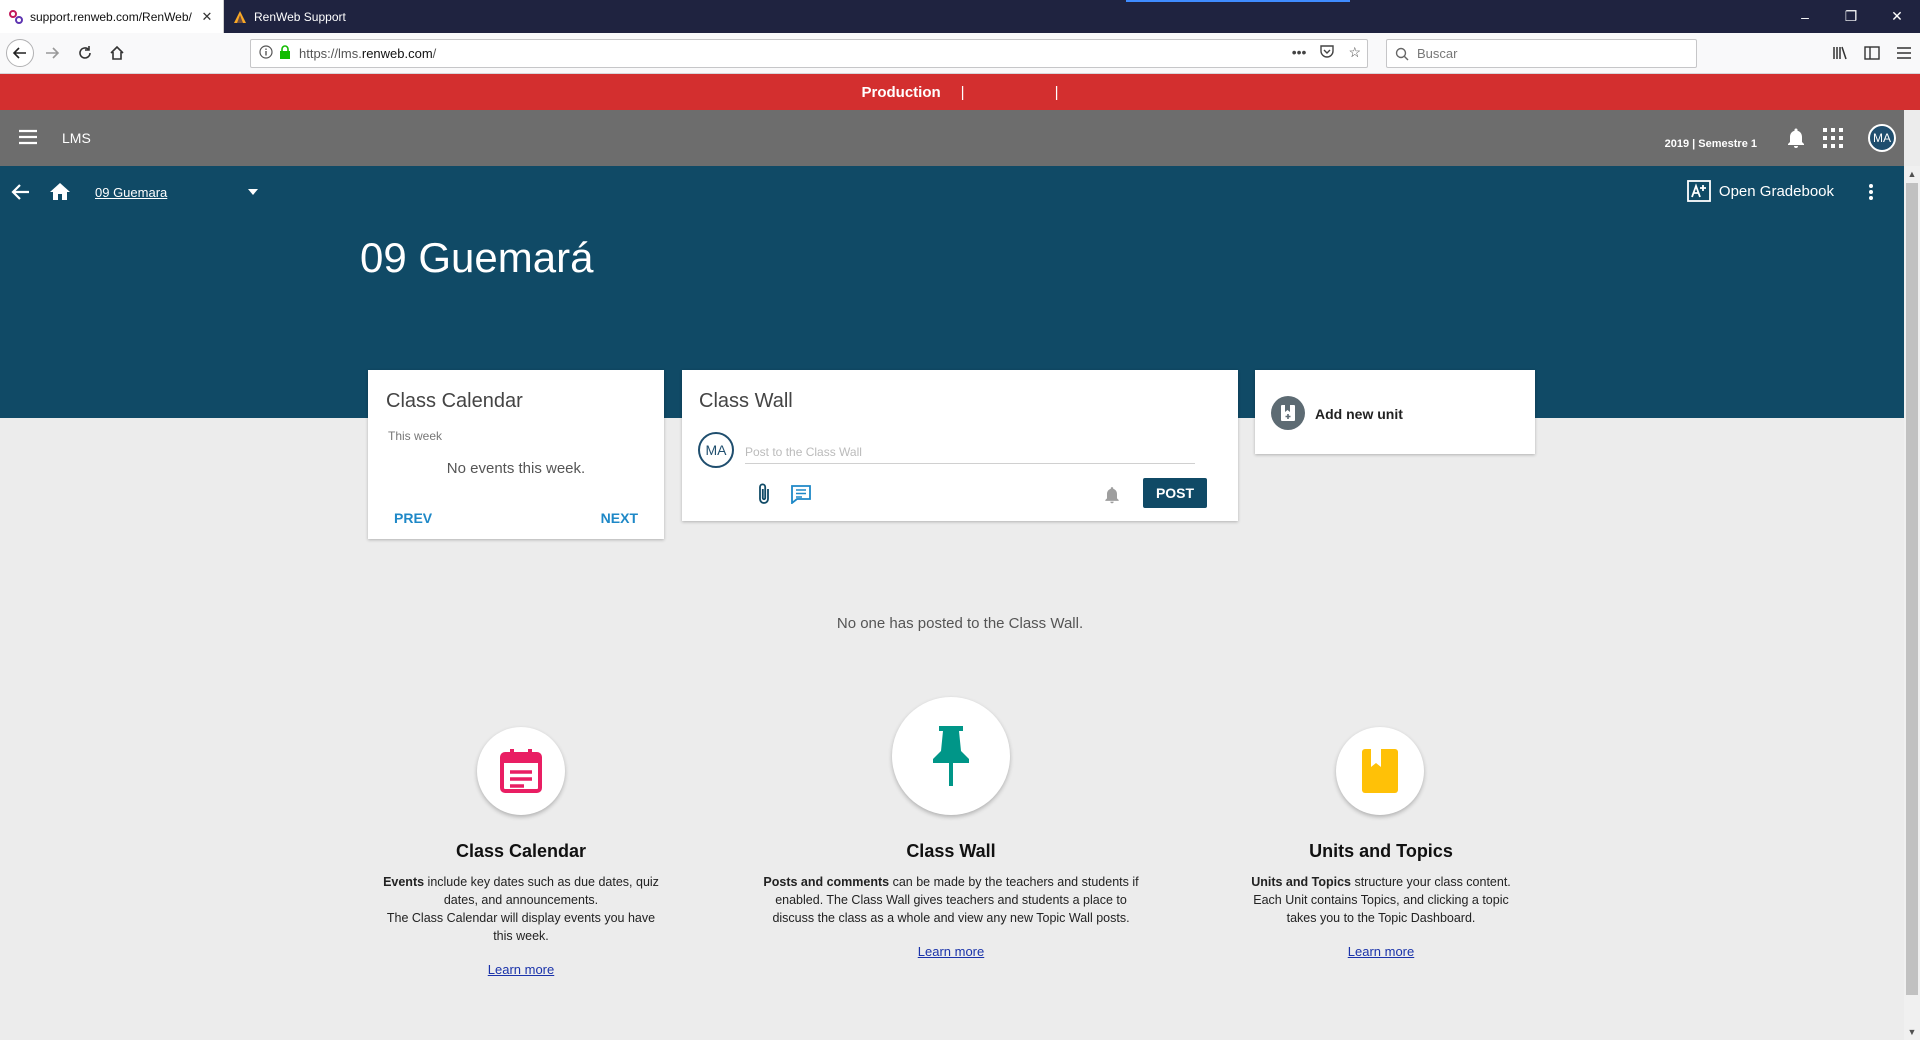 This screenshot has height=1040, width=1920. Describe the element at coordinates (1882, 138) in the screenshot. I see `user-avatar: MA` at that location.